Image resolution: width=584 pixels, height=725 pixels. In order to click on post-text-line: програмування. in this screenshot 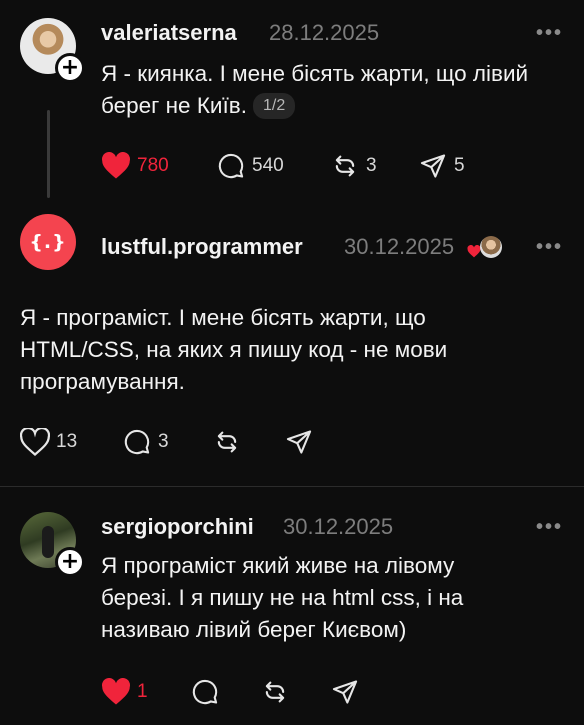, I will do `click(102, 381)`.